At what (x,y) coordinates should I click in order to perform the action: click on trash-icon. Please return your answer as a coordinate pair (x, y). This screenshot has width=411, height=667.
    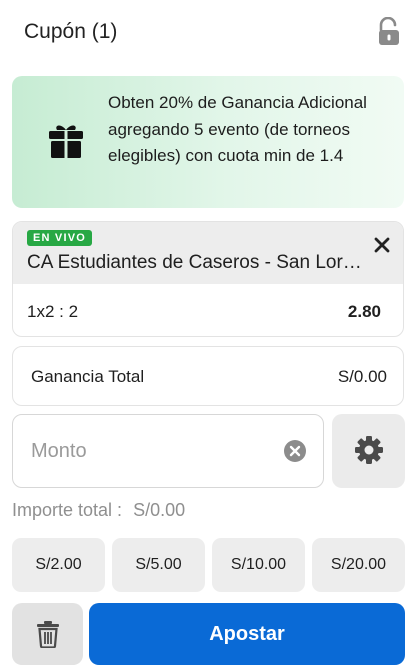
    Looking at the image, I should click on (48, 634).